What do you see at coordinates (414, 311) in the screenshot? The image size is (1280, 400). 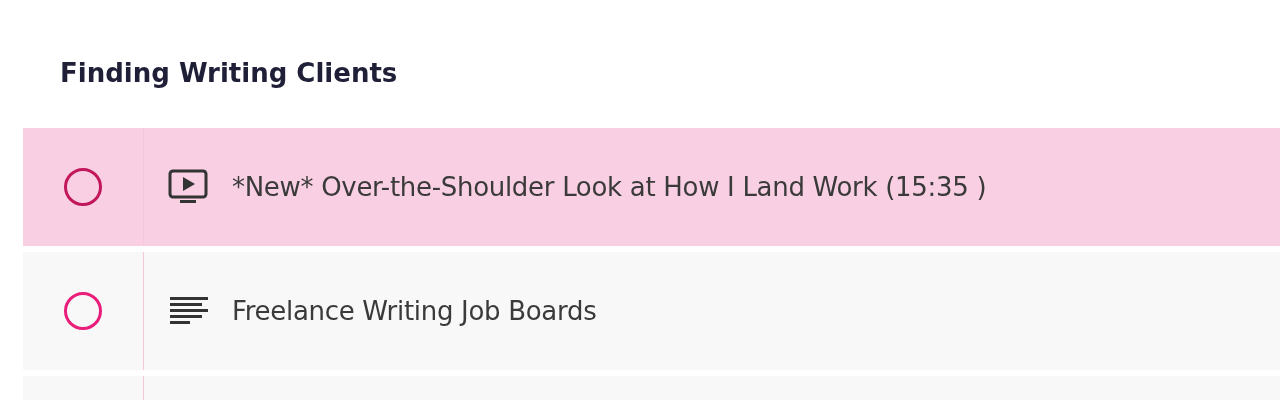 I see `lesson-title: Freelance Writing Job Boards` at bounding box center [414, 311].